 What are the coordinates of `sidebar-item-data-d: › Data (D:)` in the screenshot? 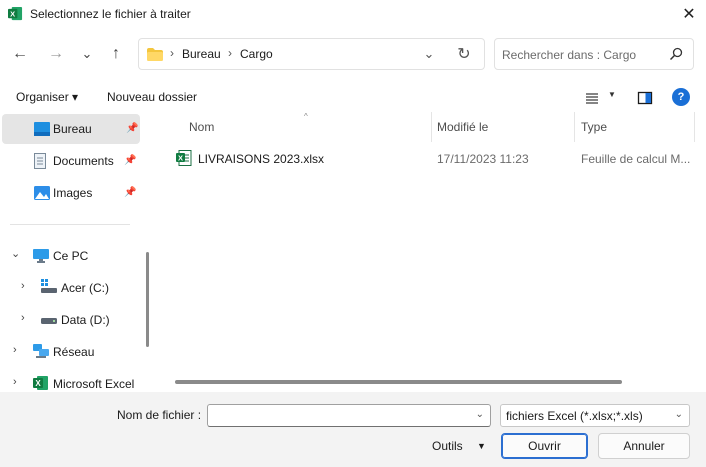 It's located at (70, 320).